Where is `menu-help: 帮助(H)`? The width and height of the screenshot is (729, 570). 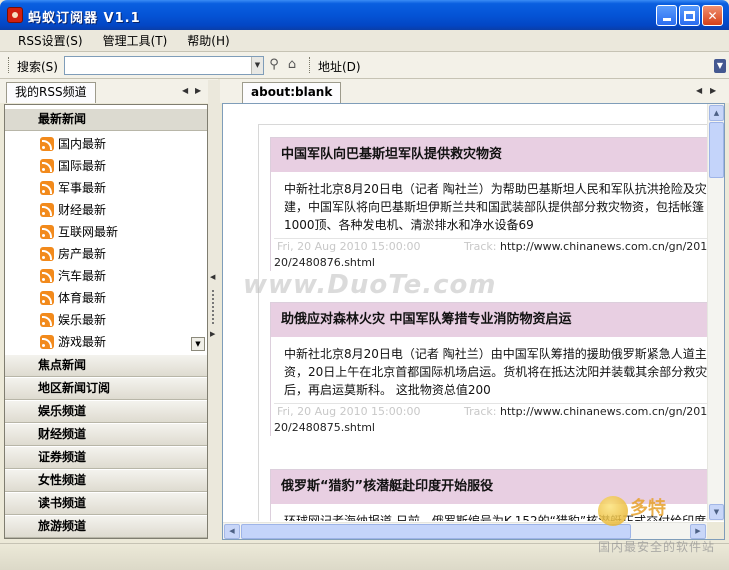 menu-help: 帮助(H) is located at coordinates (208, 41).